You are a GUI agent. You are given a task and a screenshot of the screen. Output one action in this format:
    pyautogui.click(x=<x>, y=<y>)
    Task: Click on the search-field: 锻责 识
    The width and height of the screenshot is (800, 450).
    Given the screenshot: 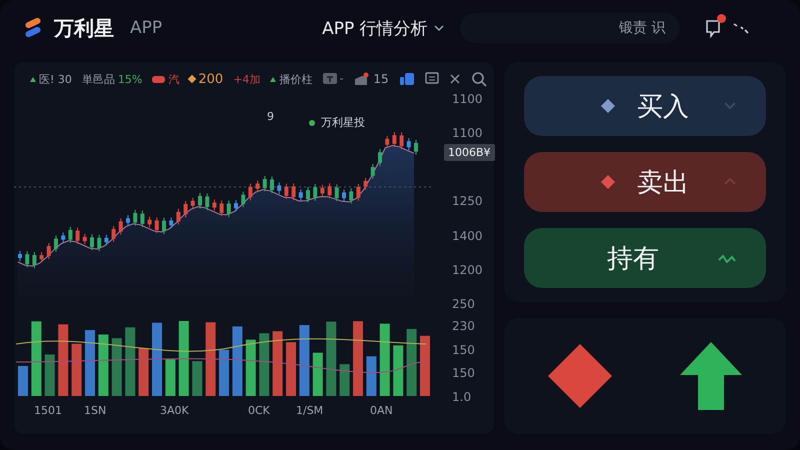 What is the action you would take?
    pyautogui.click(x=570, y=28)
    